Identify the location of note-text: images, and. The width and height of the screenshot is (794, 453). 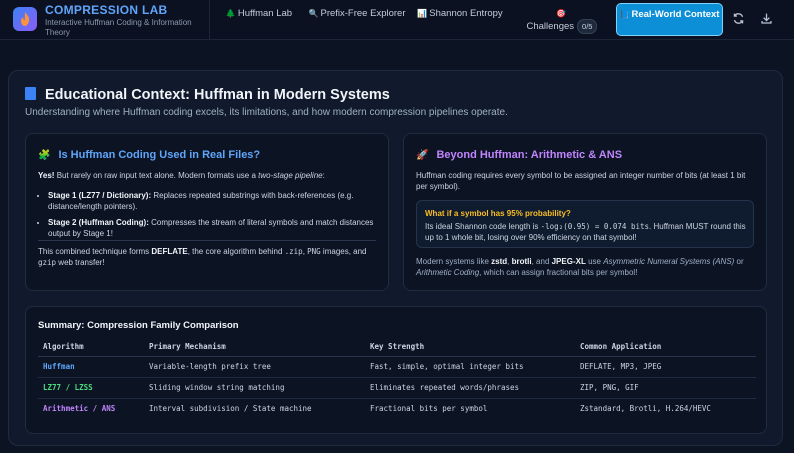
(343, 251).